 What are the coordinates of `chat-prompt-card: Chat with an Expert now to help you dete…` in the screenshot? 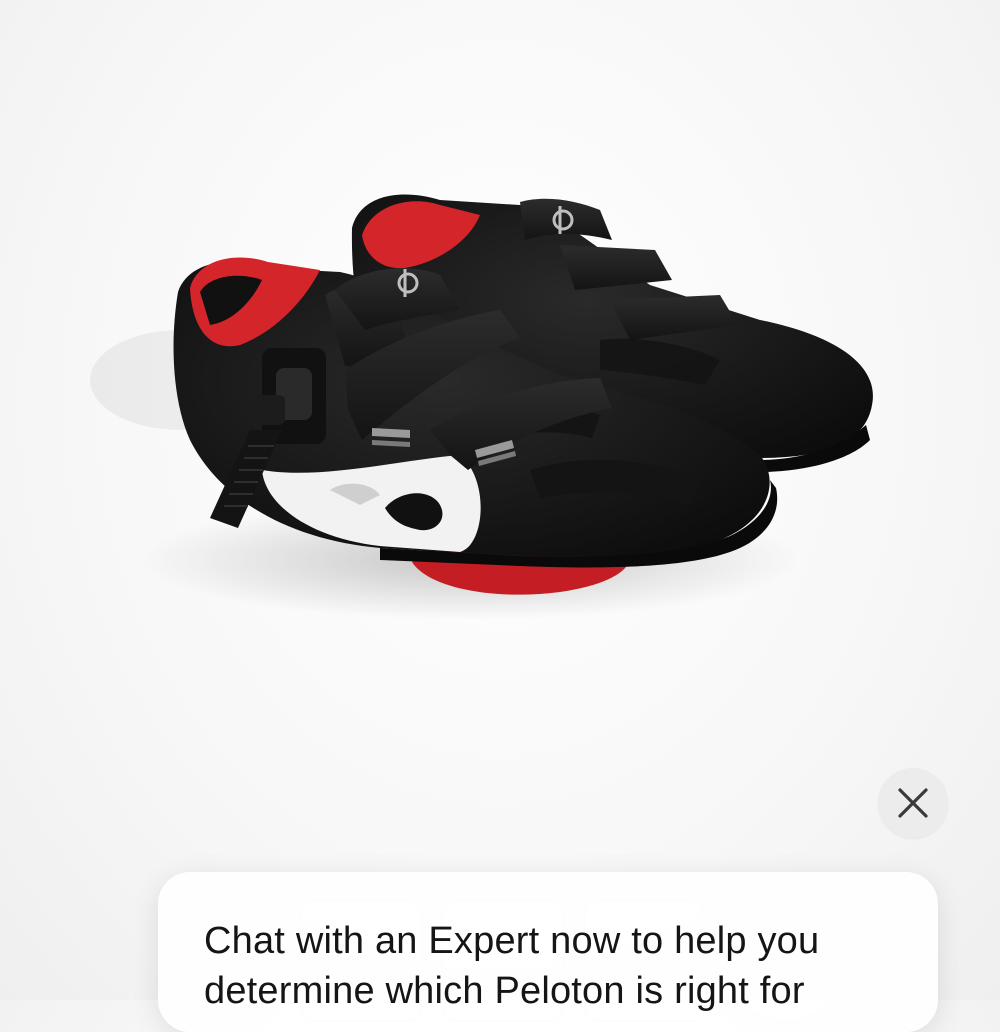 It's located at (548, 952).